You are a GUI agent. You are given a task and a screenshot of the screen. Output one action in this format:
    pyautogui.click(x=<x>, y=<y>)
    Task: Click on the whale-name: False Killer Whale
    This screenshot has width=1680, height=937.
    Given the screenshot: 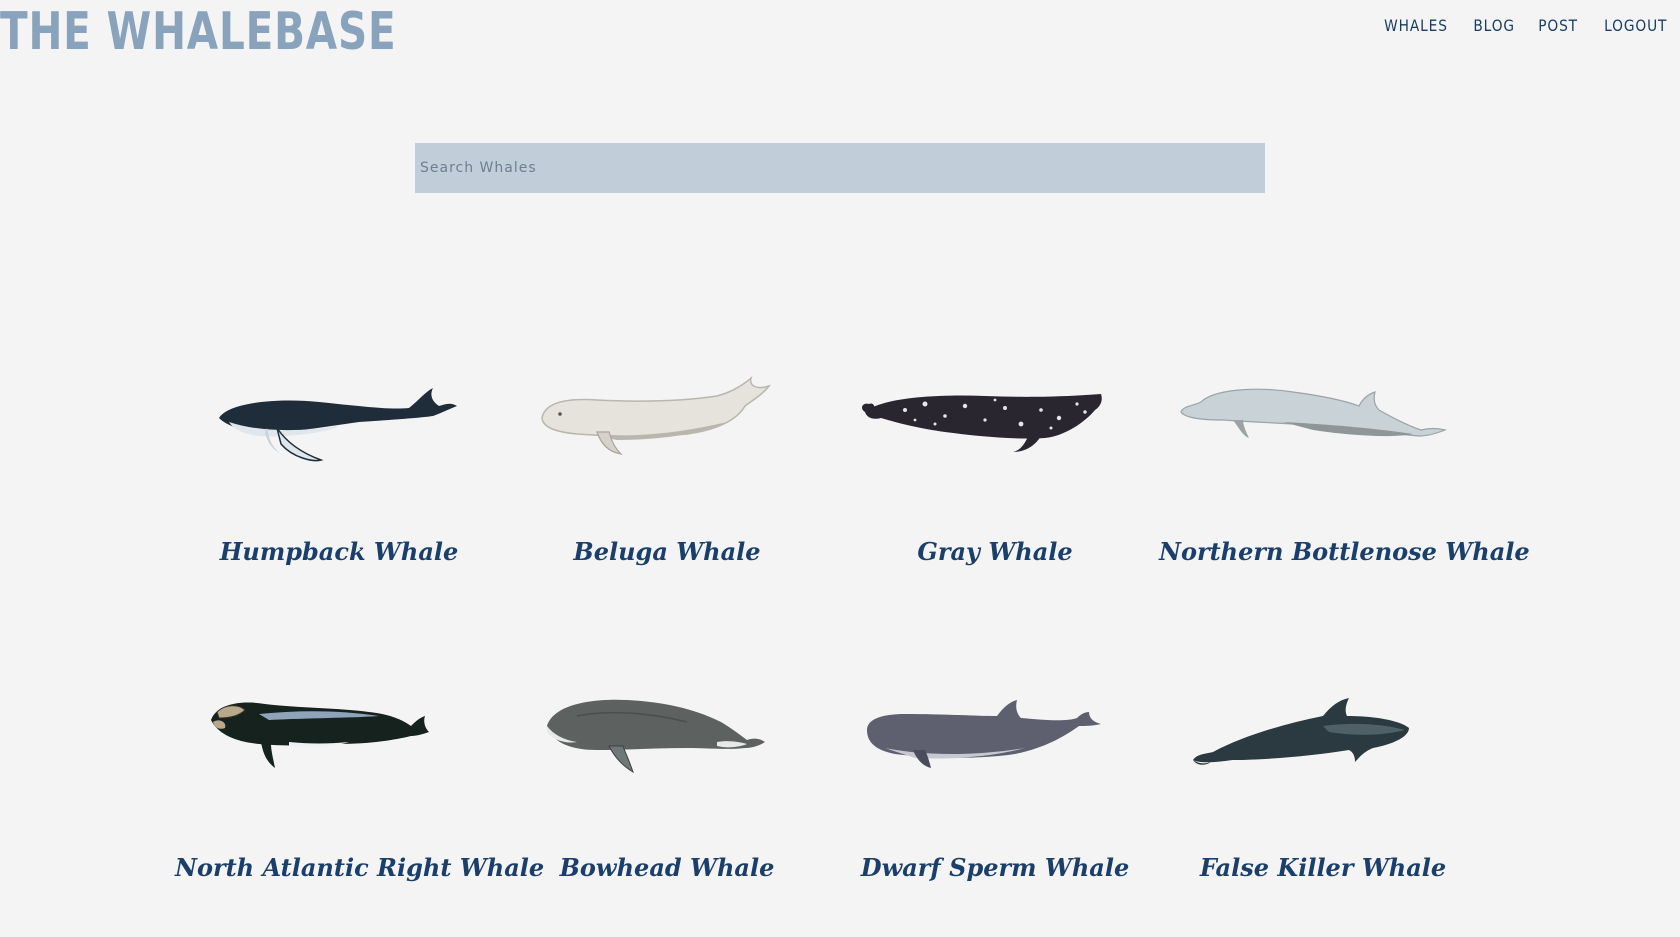 What is the action you would take?
    pyautogui.click(x=1323, y=867)
    